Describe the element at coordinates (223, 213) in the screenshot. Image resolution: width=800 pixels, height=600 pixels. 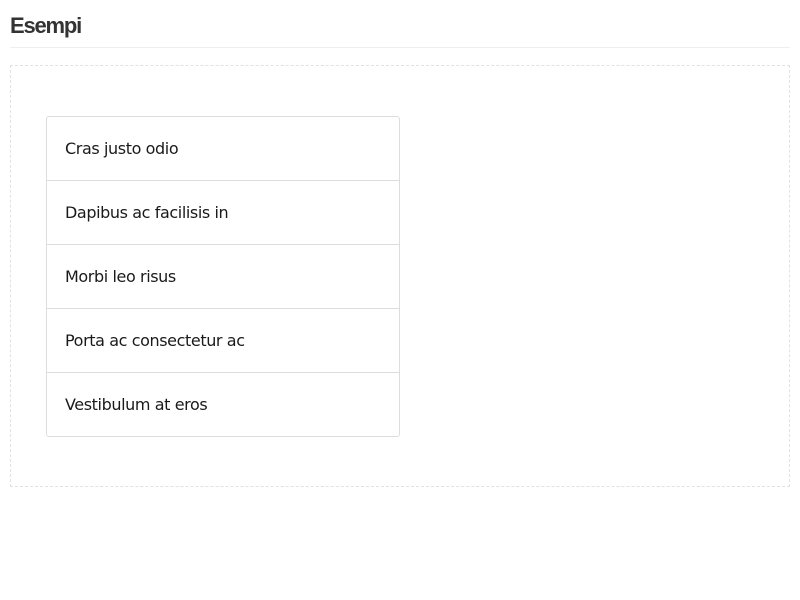
I see `list-item: Dapibus ac facilisis in` at that location.